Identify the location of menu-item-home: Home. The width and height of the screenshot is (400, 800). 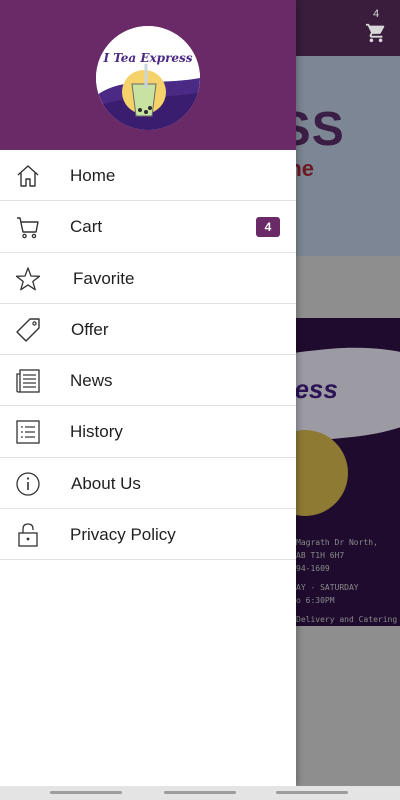
(148, 176).